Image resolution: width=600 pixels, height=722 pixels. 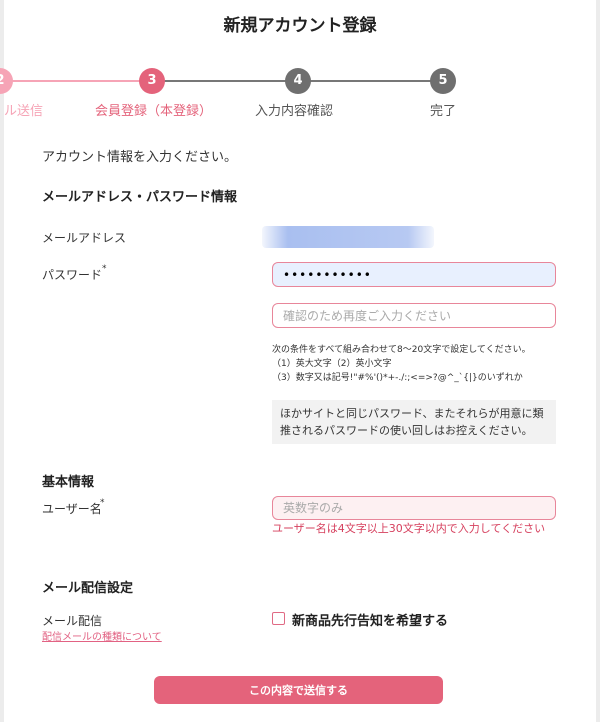 What do you see at coordinates (414, 508) in the screenshot?
I see `username-input` at bounding box center [414, 508].